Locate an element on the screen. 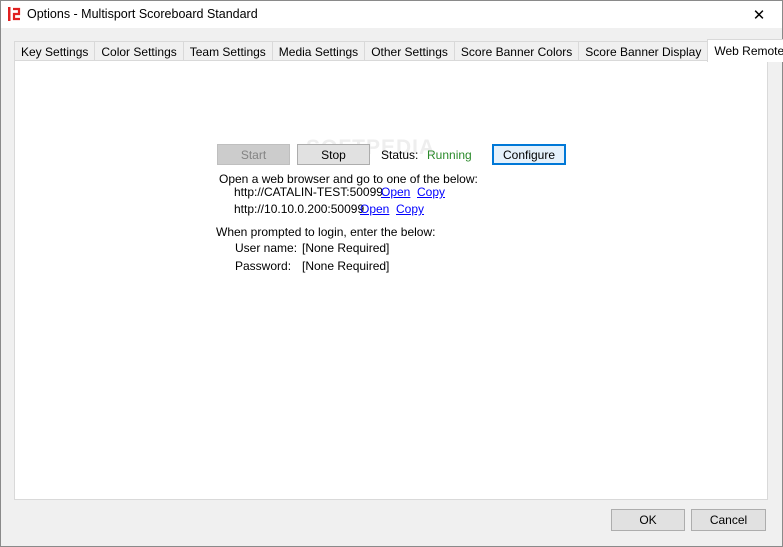 This screenshot has height=547, width=783. tab-score-banner-colors: Score Banner Colors is located at coordinates (516, 51).